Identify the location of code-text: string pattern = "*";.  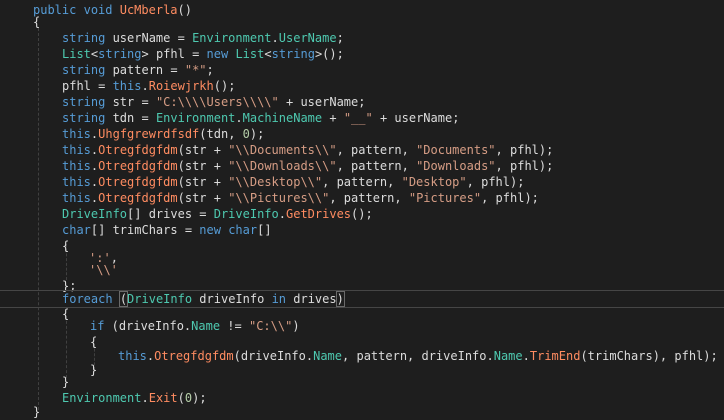
(138, 70).